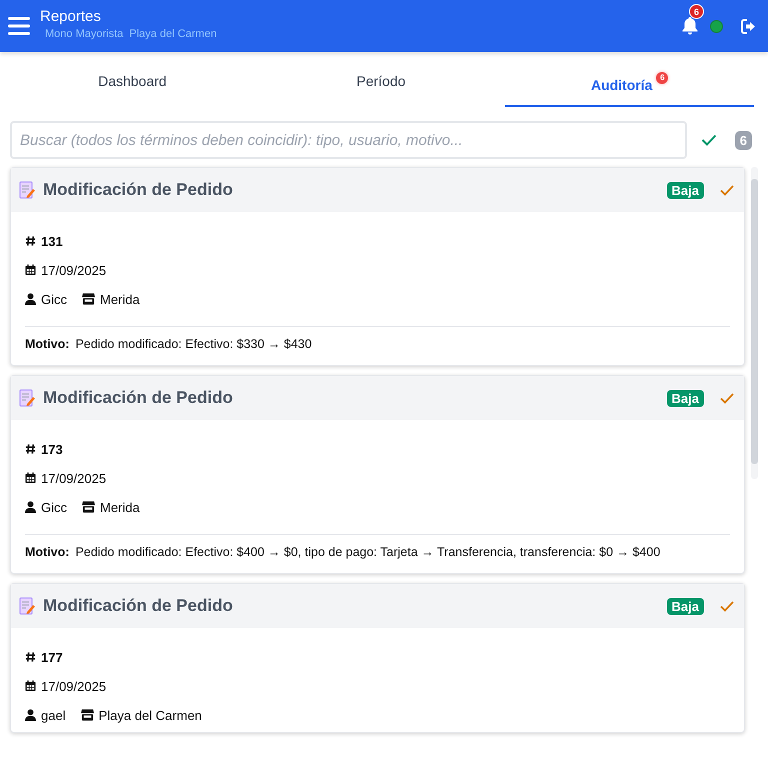 Image resolution: width=768 pixels, height=768 pixels. What do you see at coordinates (52, 241) in the screenshot?
I see `record-number: 131` at bounding box center [52, 241].